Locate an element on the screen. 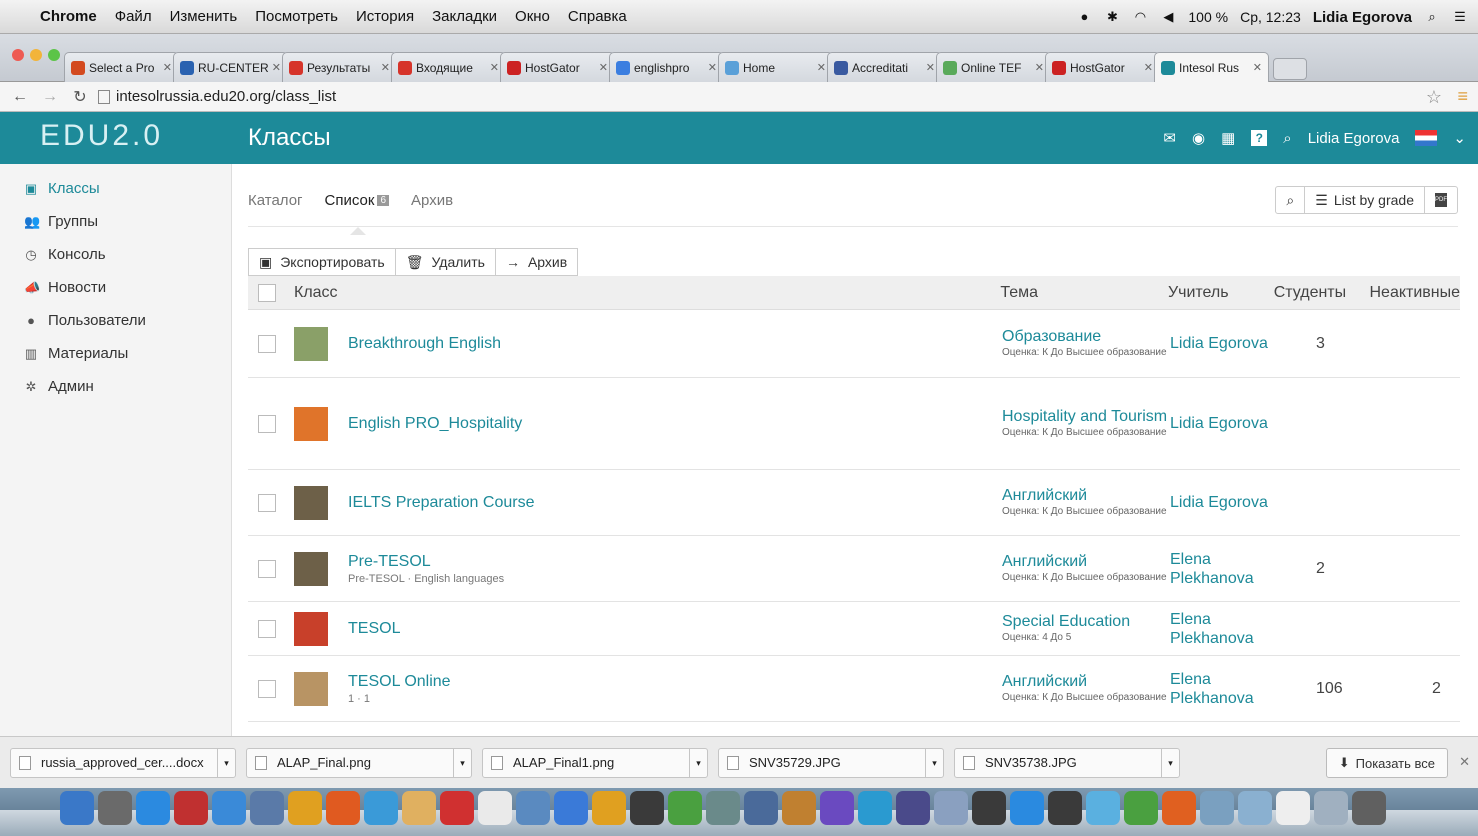 The width and height of the screenshot is (1478, 836). back-arrow-icon: ← is located at coordinates (20, 97).